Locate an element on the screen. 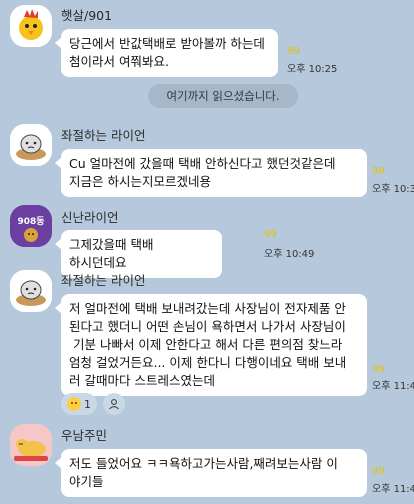 The image size is (414, 504). reaction-chip: 1 is located at coordinates (79, 404).